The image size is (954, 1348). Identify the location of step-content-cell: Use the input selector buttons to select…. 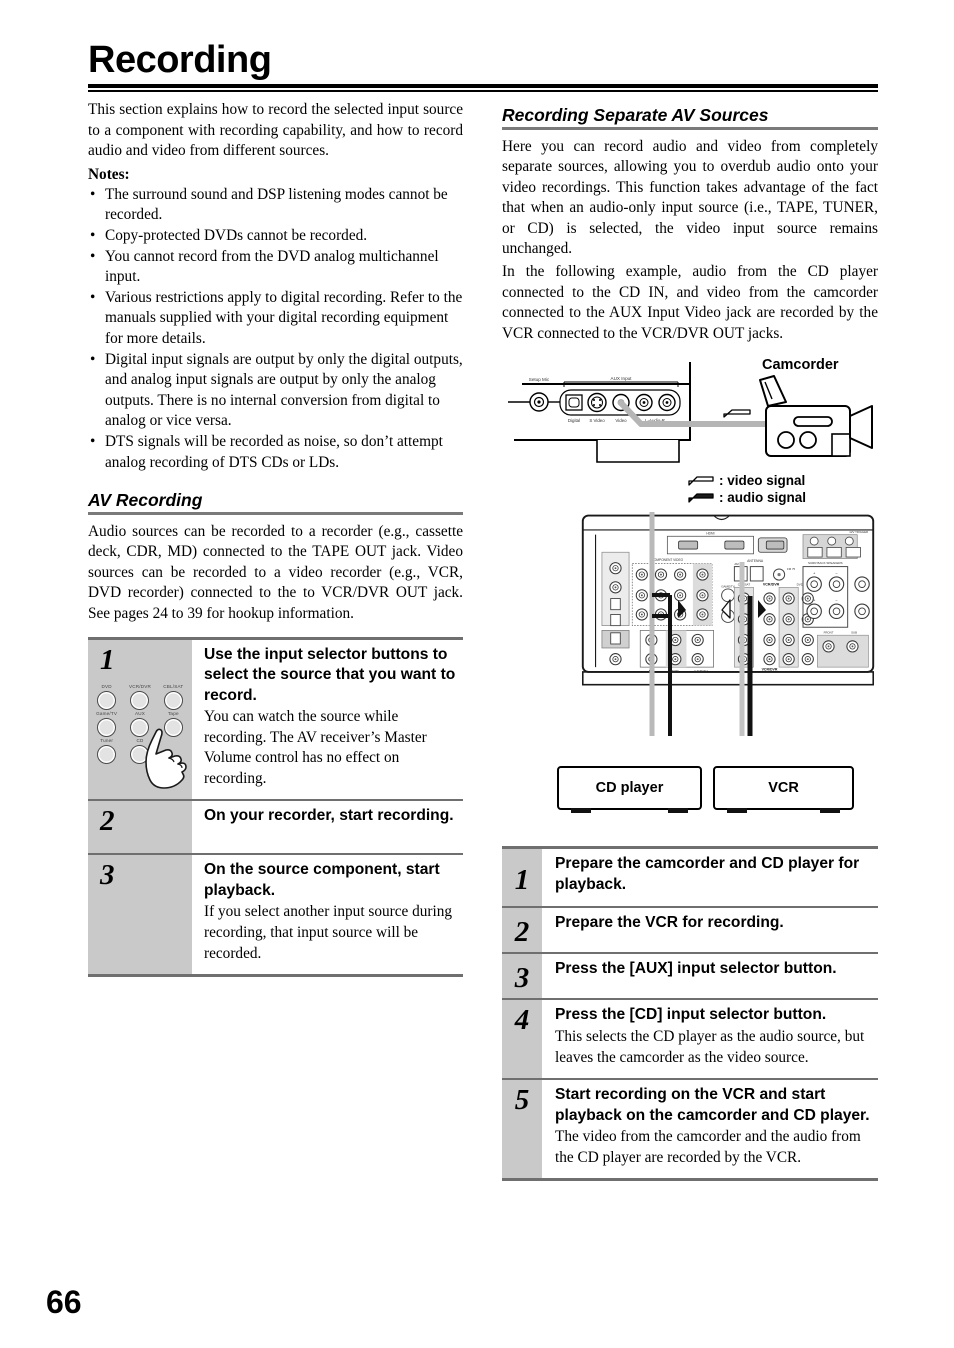
(327, 719).